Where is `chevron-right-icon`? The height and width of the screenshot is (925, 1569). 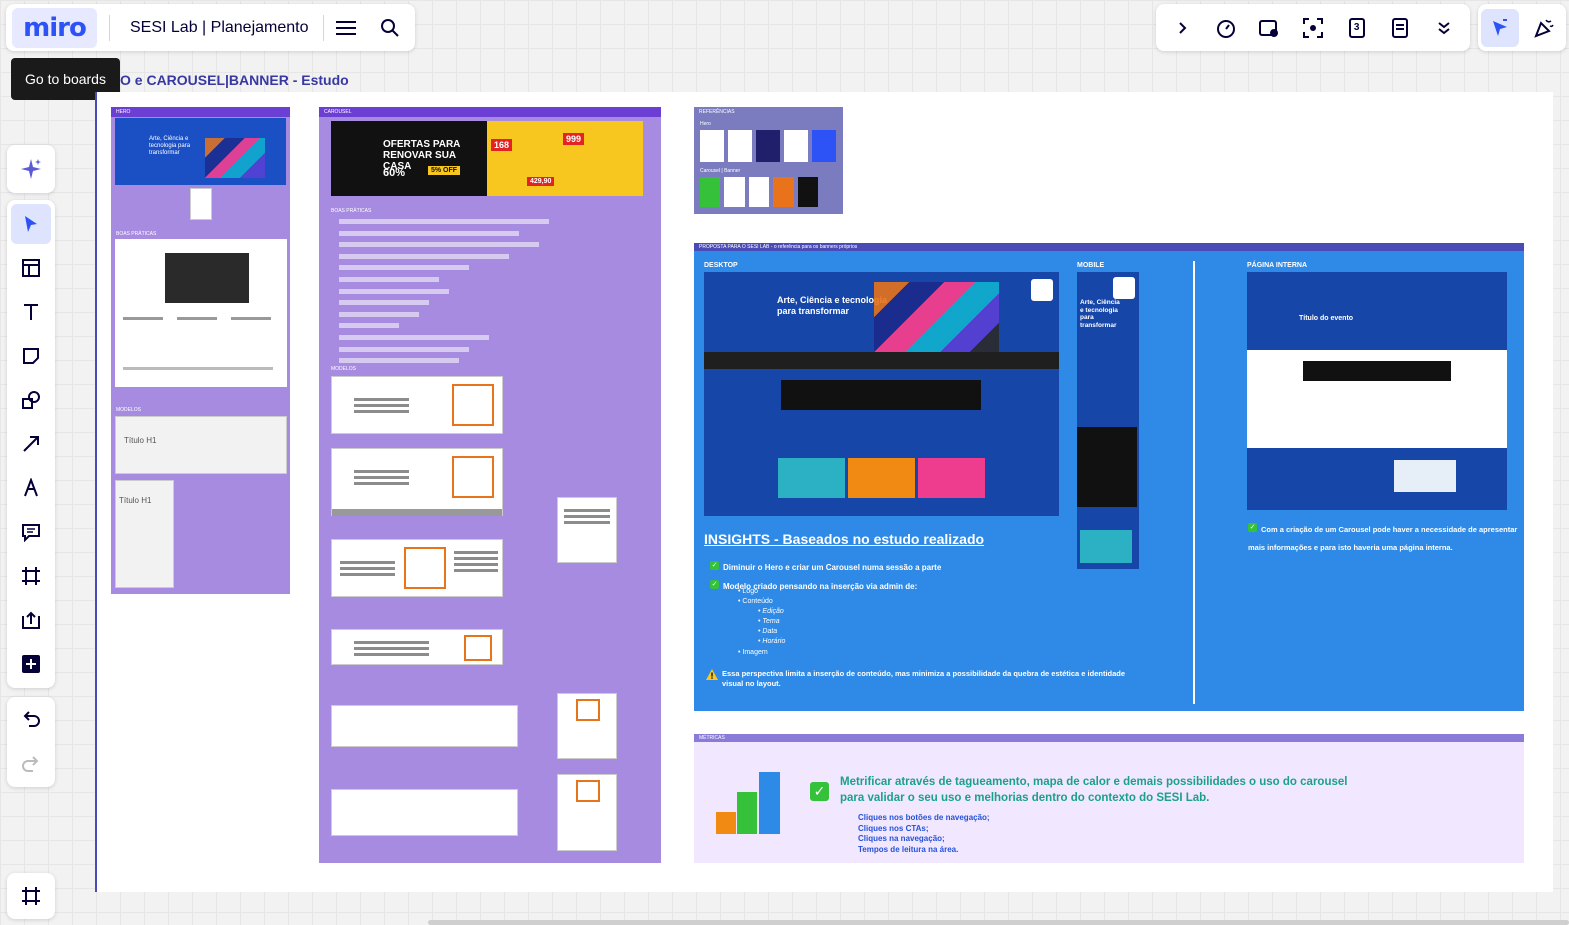 chevron-right-icon is located at coordinates (1182, 28).